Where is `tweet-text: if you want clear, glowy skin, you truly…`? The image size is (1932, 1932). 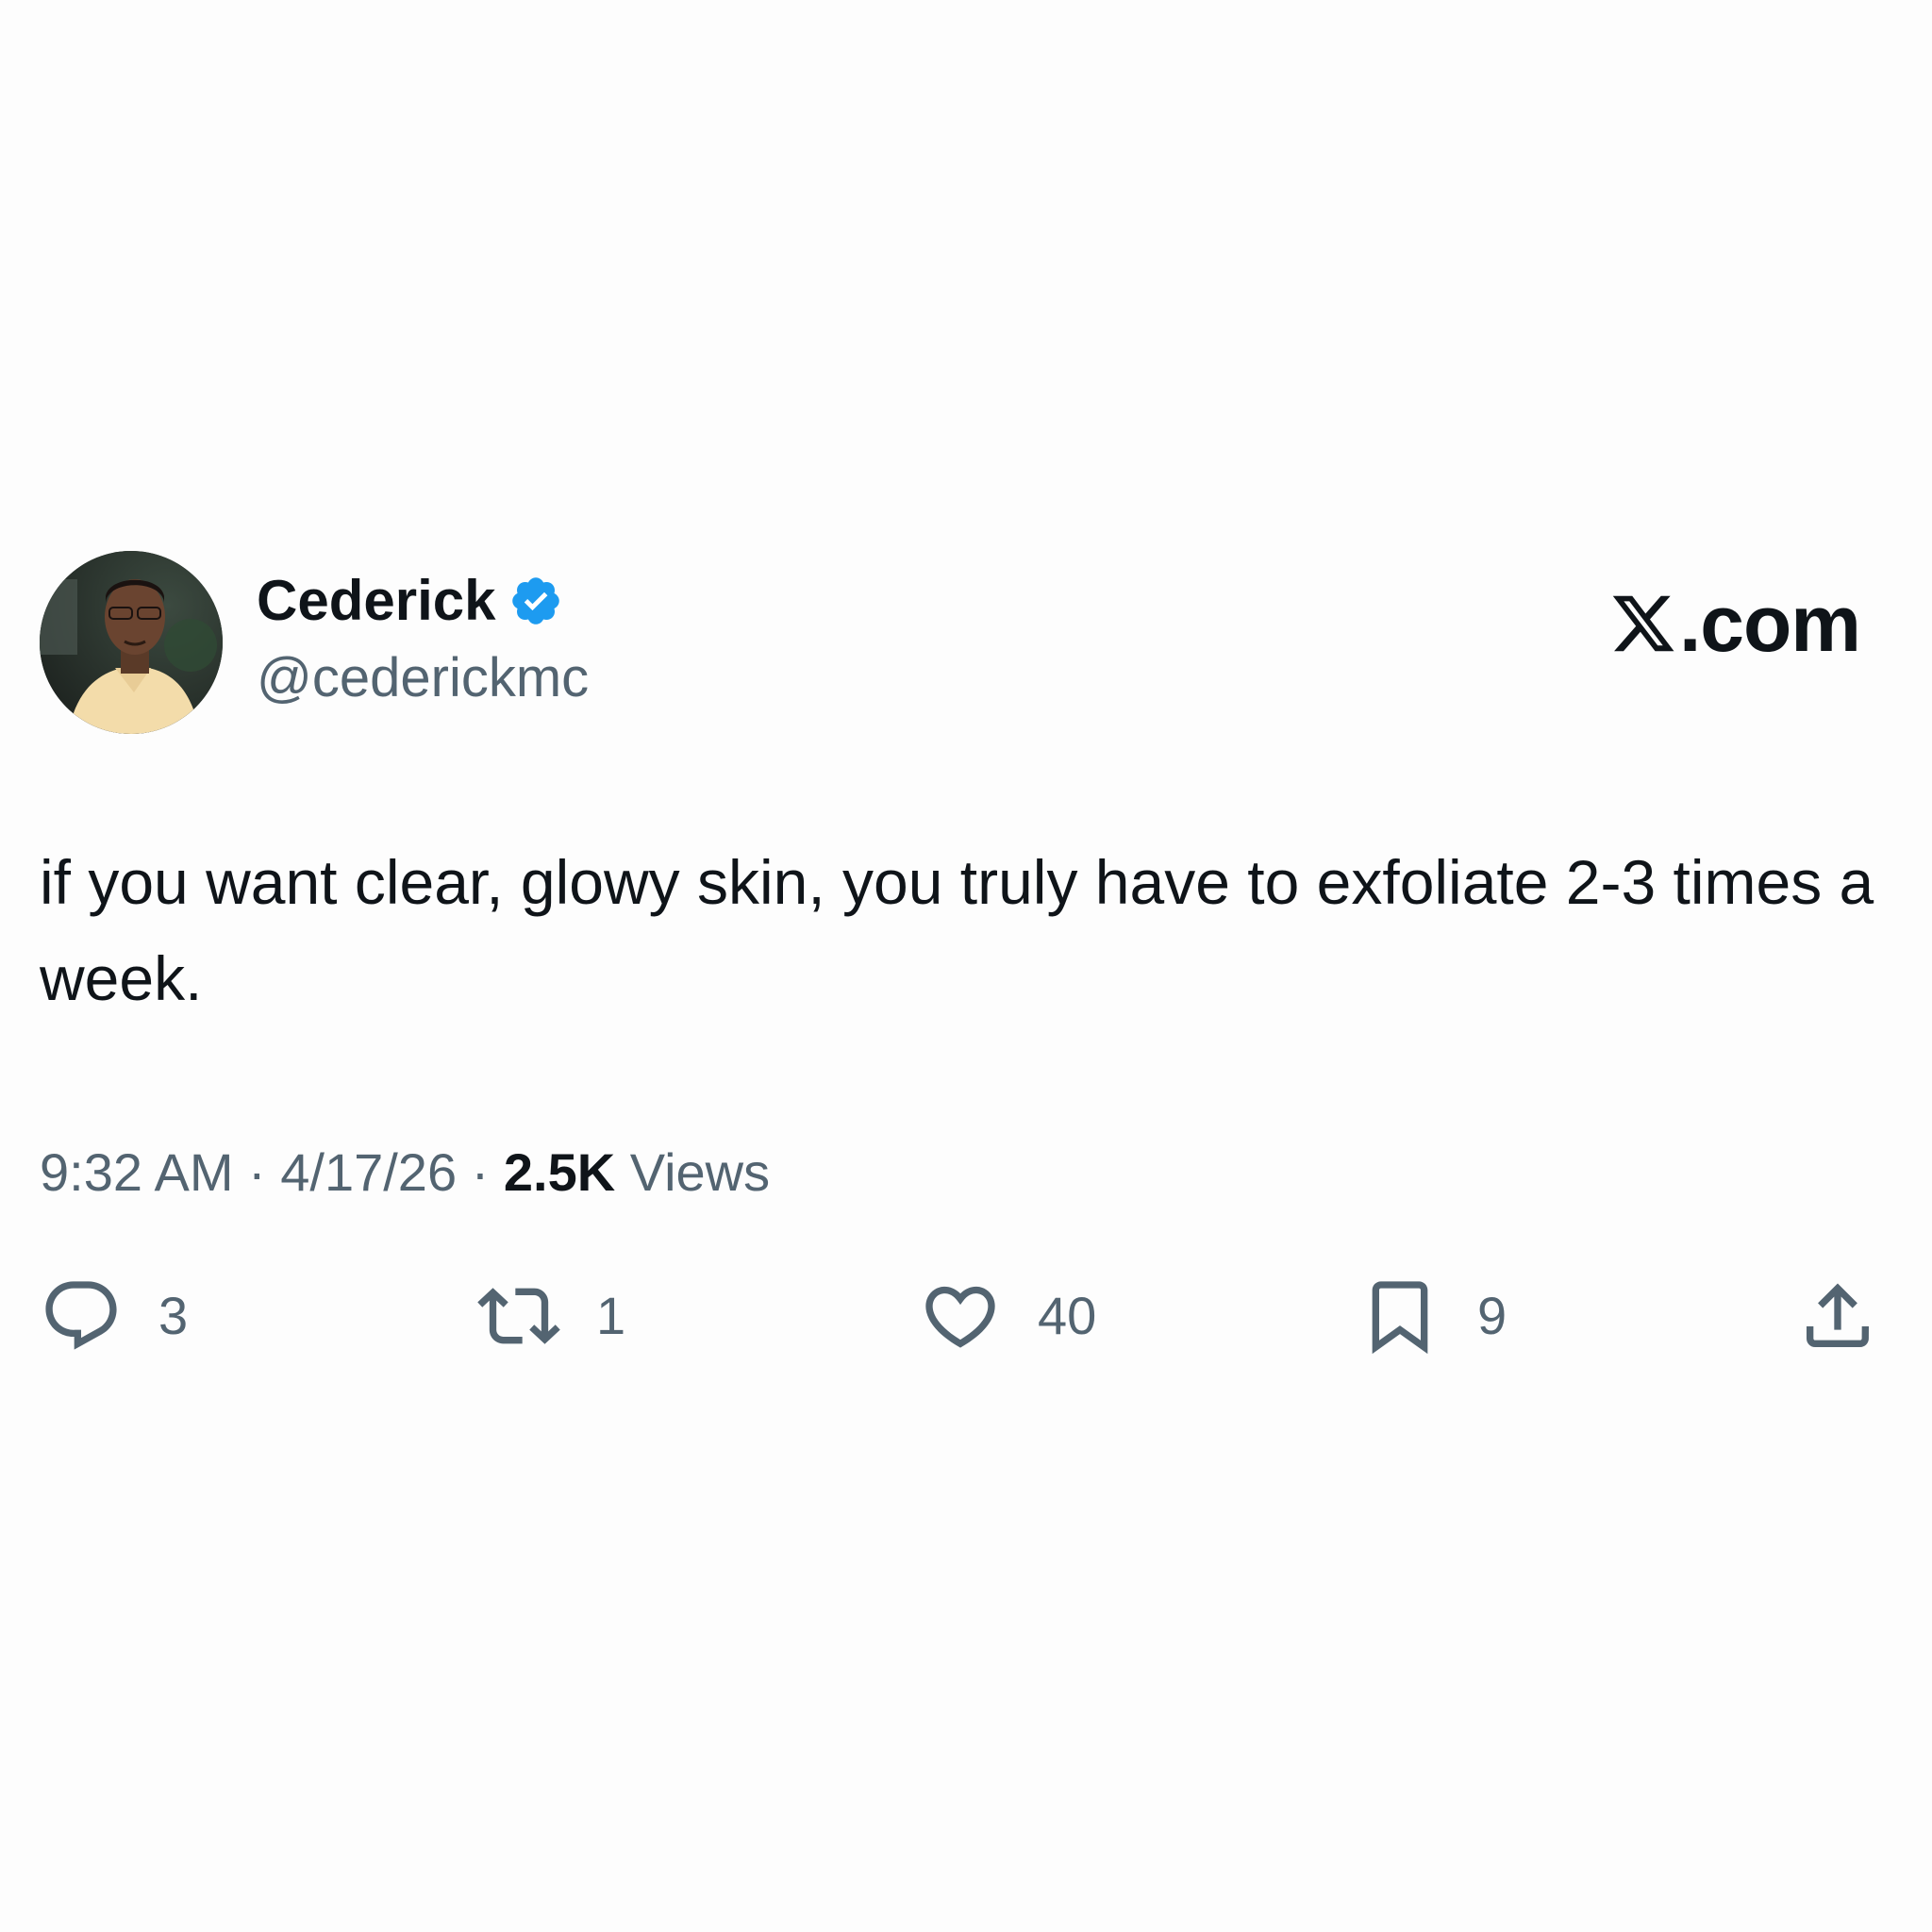 tweet-text: if you want clear, glowy skin, you truly… is located at coordinates (957, 930).